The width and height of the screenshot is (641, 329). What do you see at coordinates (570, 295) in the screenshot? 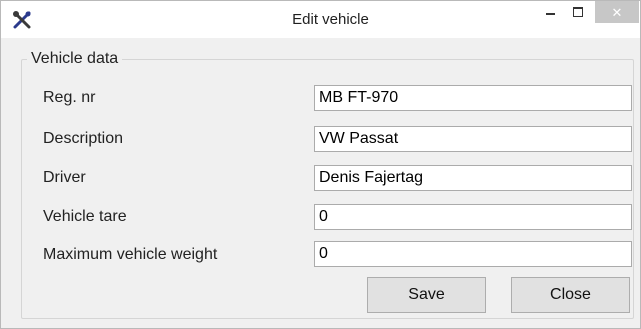
I see `close-button: Close` at bounding box center [570, 295].